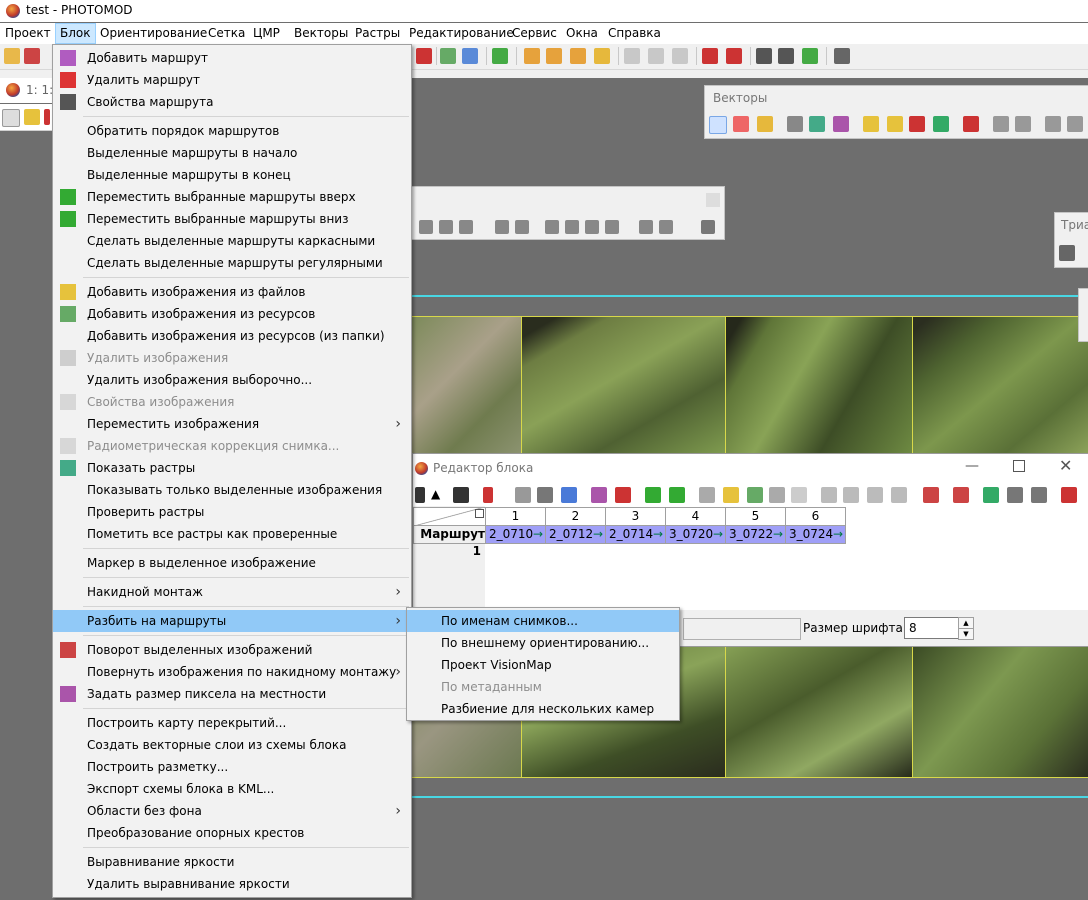  I want to click on check-raster-icon, so click(1015, 495).